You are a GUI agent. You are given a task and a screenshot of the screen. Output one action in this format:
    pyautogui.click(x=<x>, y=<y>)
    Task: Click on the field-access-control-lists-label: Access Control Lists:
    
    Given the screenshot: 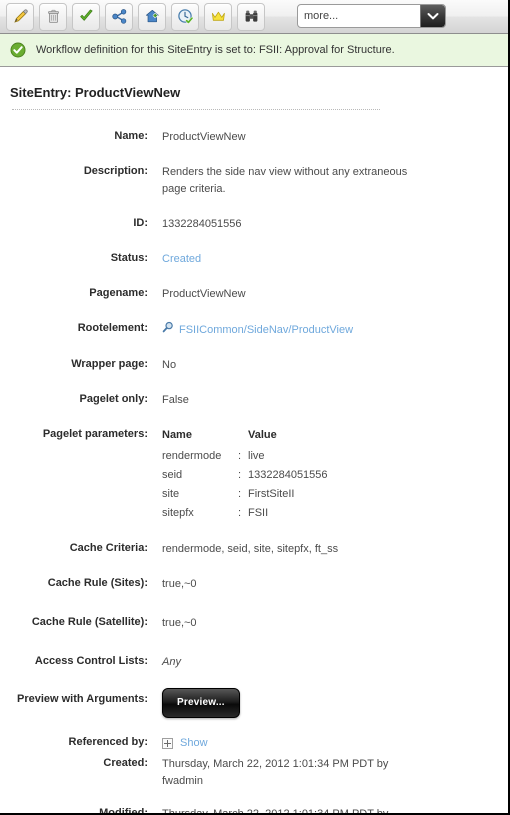 What is the action you would take?
    pyautogui.click(x=91, y=661)
    